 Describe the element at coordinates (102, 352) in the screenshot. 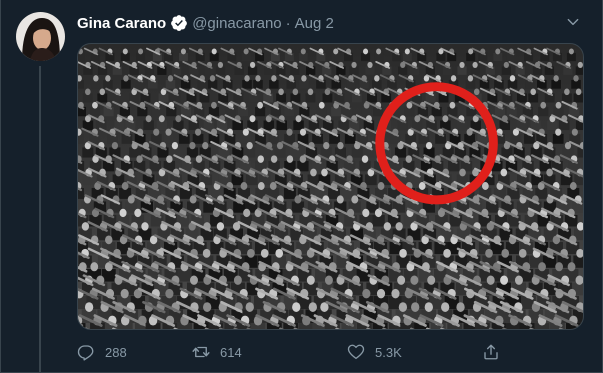

I see `reply-button: 288` at that location.